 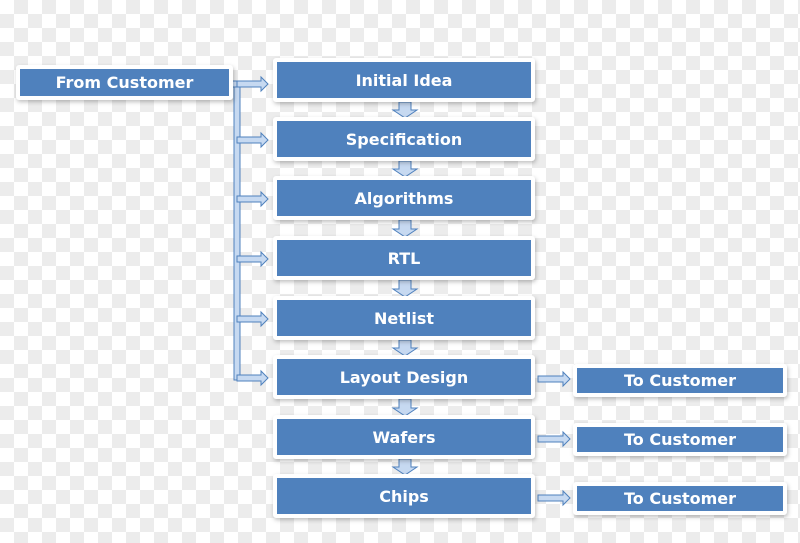 I want to click on step-label: Algorithms, so click(x=404, y=198).